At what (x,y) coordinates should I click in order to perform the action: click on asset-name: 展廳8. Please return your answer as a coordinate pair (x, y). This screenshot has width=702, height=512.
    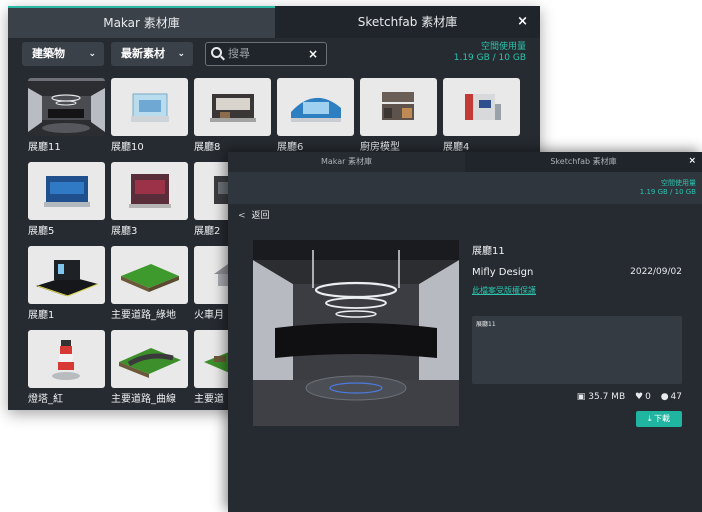
    Looking at the image, I should click on (207, 147).